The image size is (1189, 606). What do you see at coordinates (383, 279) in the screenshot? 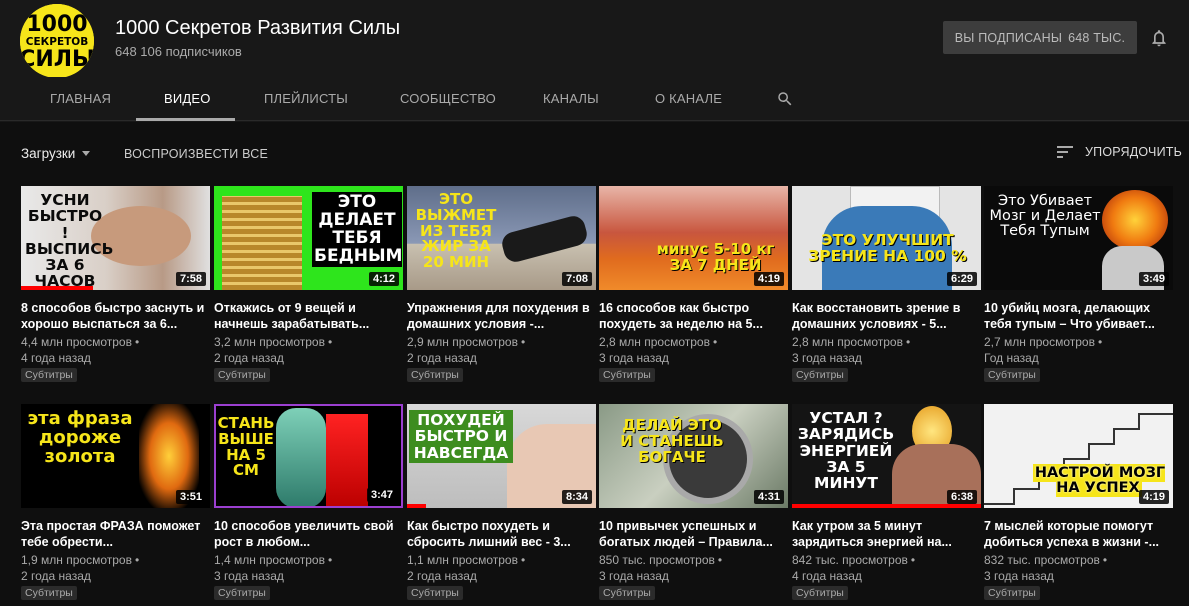
I see `video-duration: 4:12` at bounding box center [383, 279].